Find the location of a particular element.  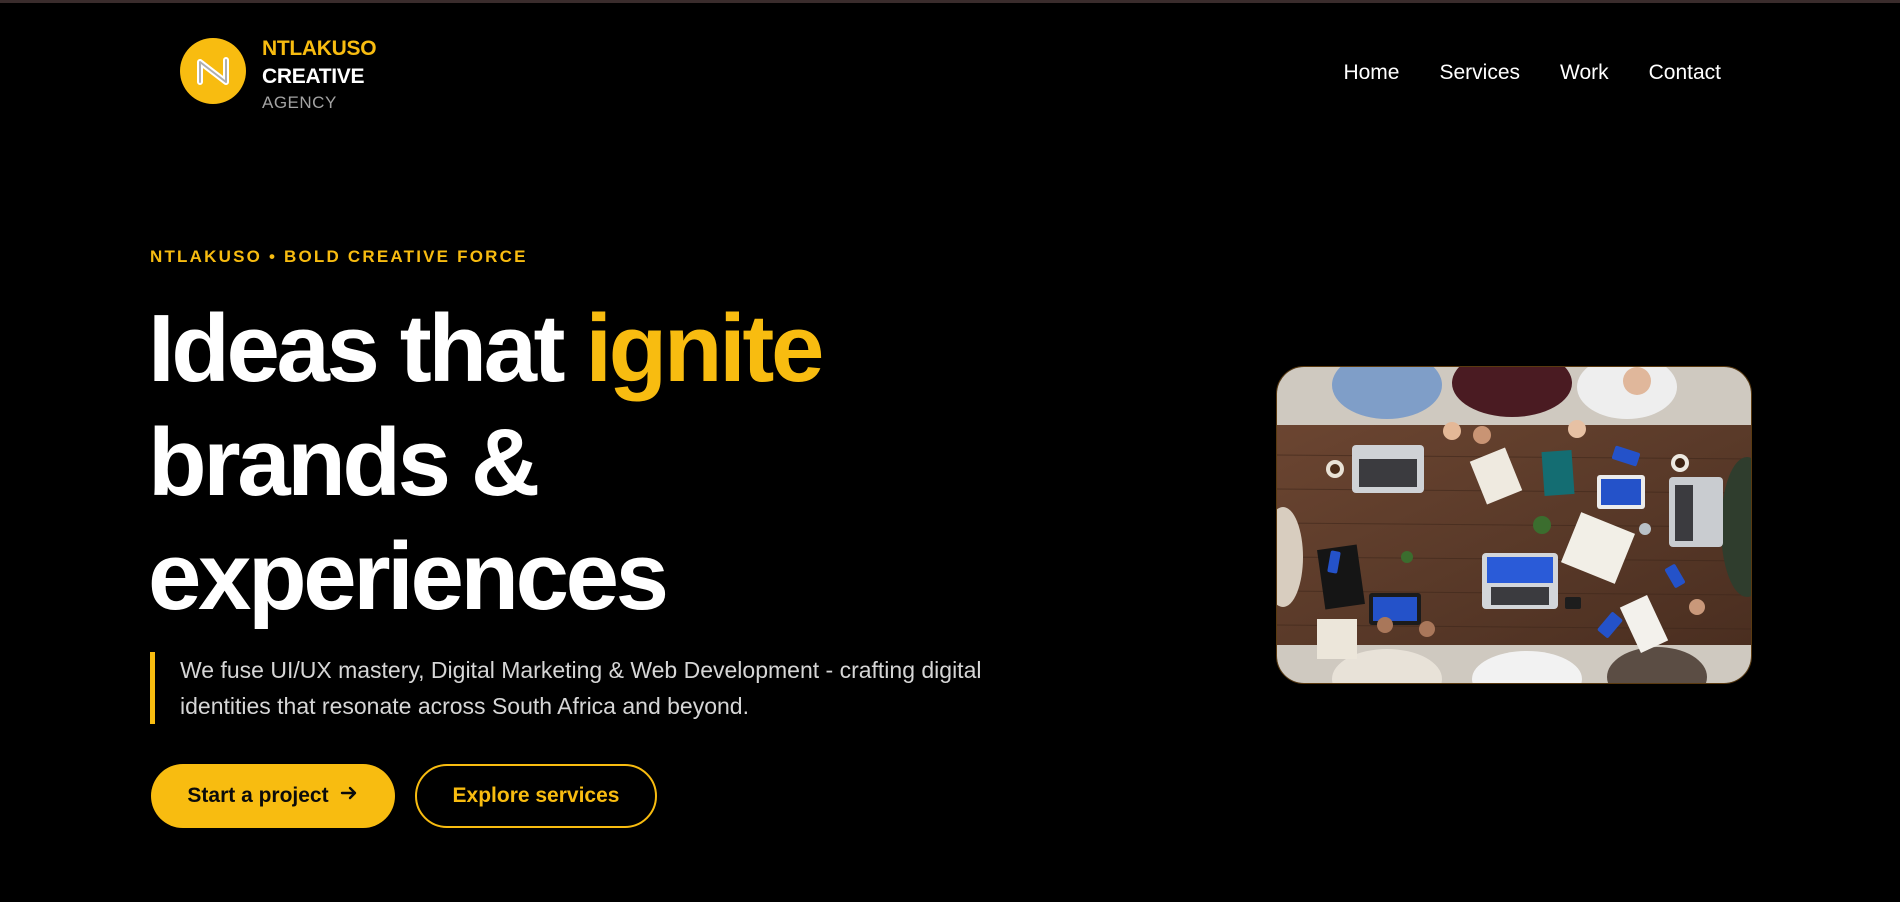

main-nav: Home Services Work Contact is located at coordinates (1532, 73).